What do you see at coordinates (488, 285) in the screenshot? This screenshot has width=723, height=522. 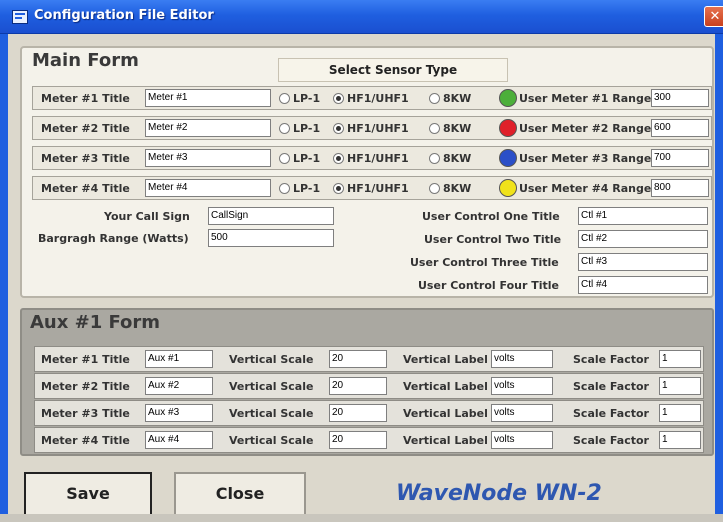 I see `user-control-four-label: User Control Four Title` at bounding box center [488, 285].